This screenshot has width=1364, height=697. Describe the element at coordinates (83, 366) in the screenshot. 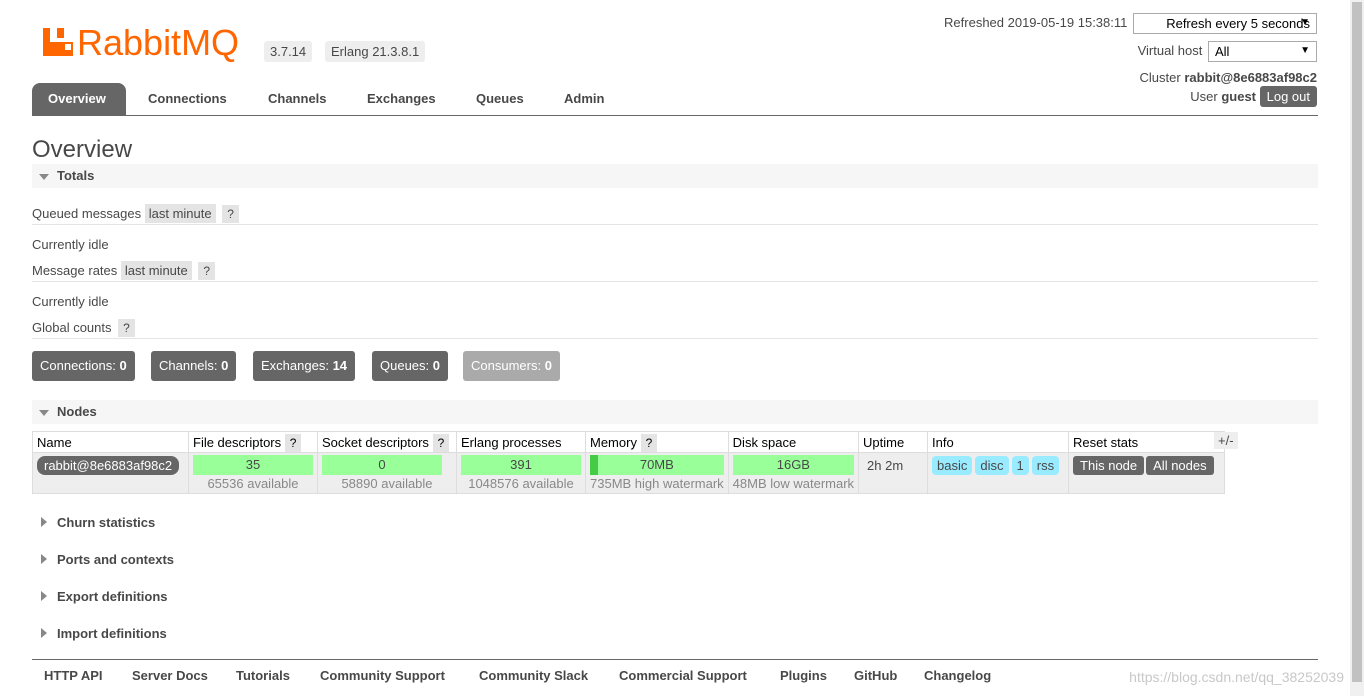

I see `connections-count-button: Connections: 0` at that location.